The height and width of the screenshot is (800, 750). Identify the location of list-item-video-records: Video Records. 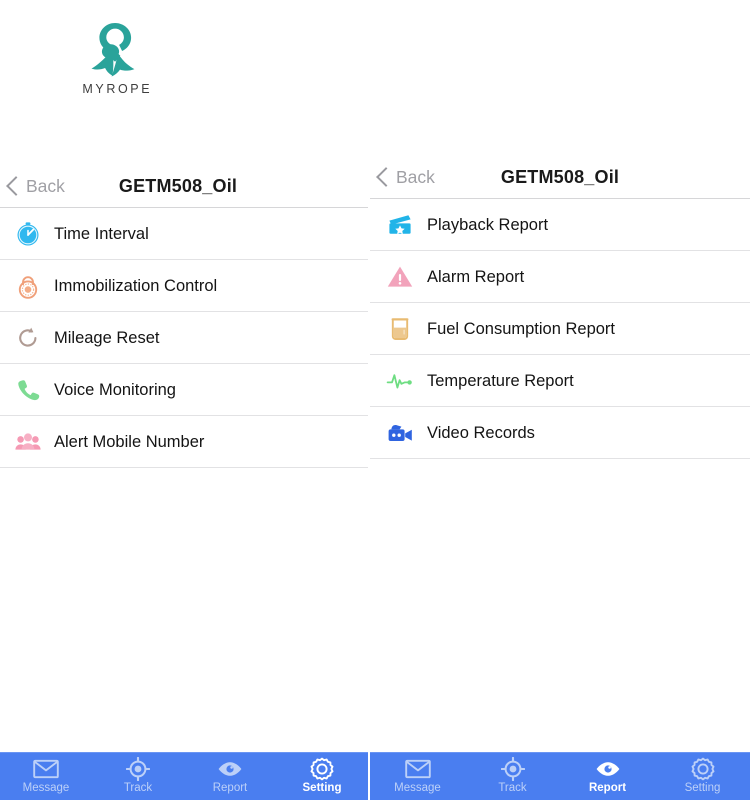
(560, 433).